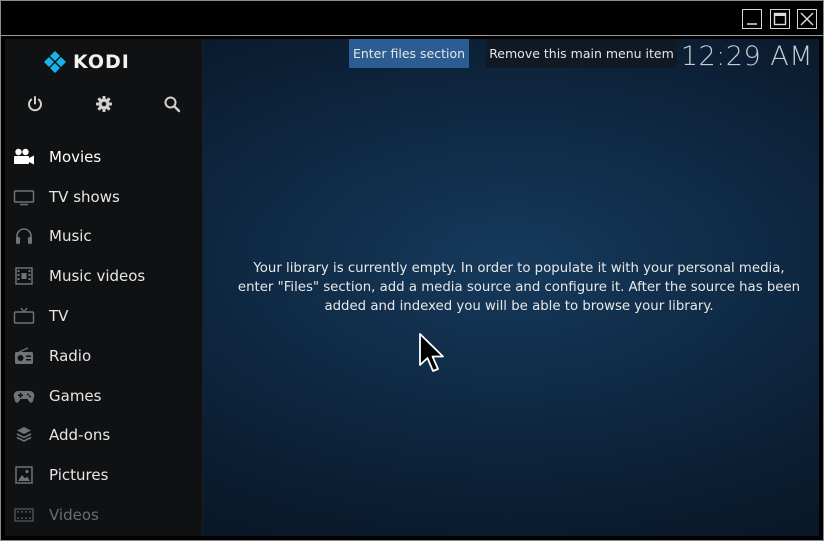 The width and height of the screenshot is (824, 541). I want to click on addons-box-icon, so click(24, 435).